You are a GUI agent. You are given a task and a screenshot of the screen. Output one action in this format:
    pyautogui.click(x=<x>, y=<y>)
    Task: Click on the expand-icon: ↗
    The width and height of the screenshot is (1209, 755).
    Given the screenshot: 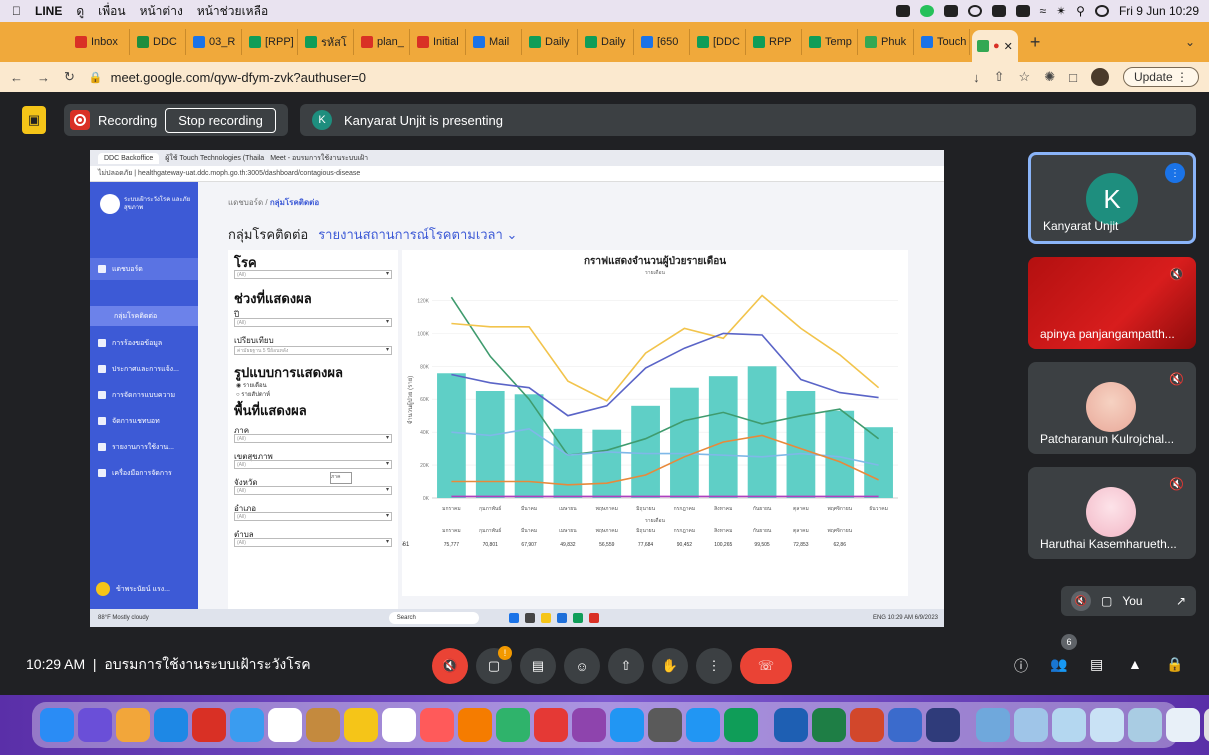 What is the action you would take?
    pyautogui.click(x=1181, y=601)
    